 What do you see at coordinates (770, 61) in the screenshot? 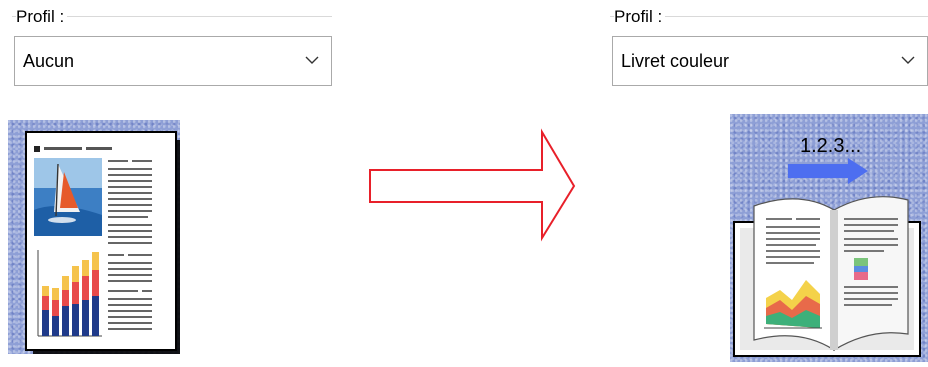
I see `profile-select: Livret couleur` at bounding box center [770, 61].